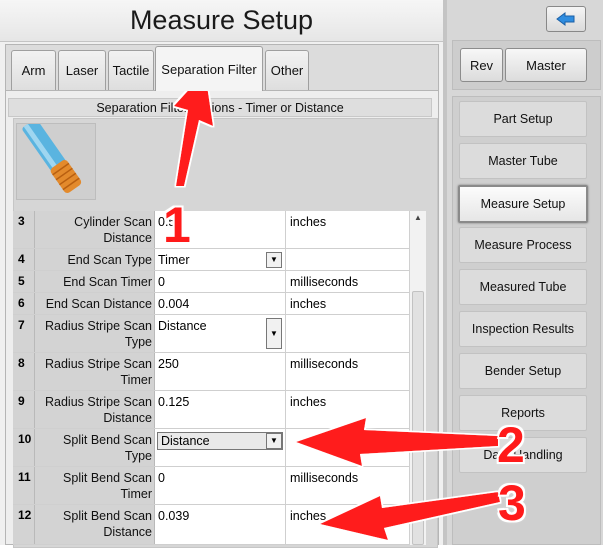 Image resolution: width=603 pixels, height=548 pixels. Describe the element at coordinates (95, 303) in the screenshot. I see `row-label: End Scan Distance` at that location.